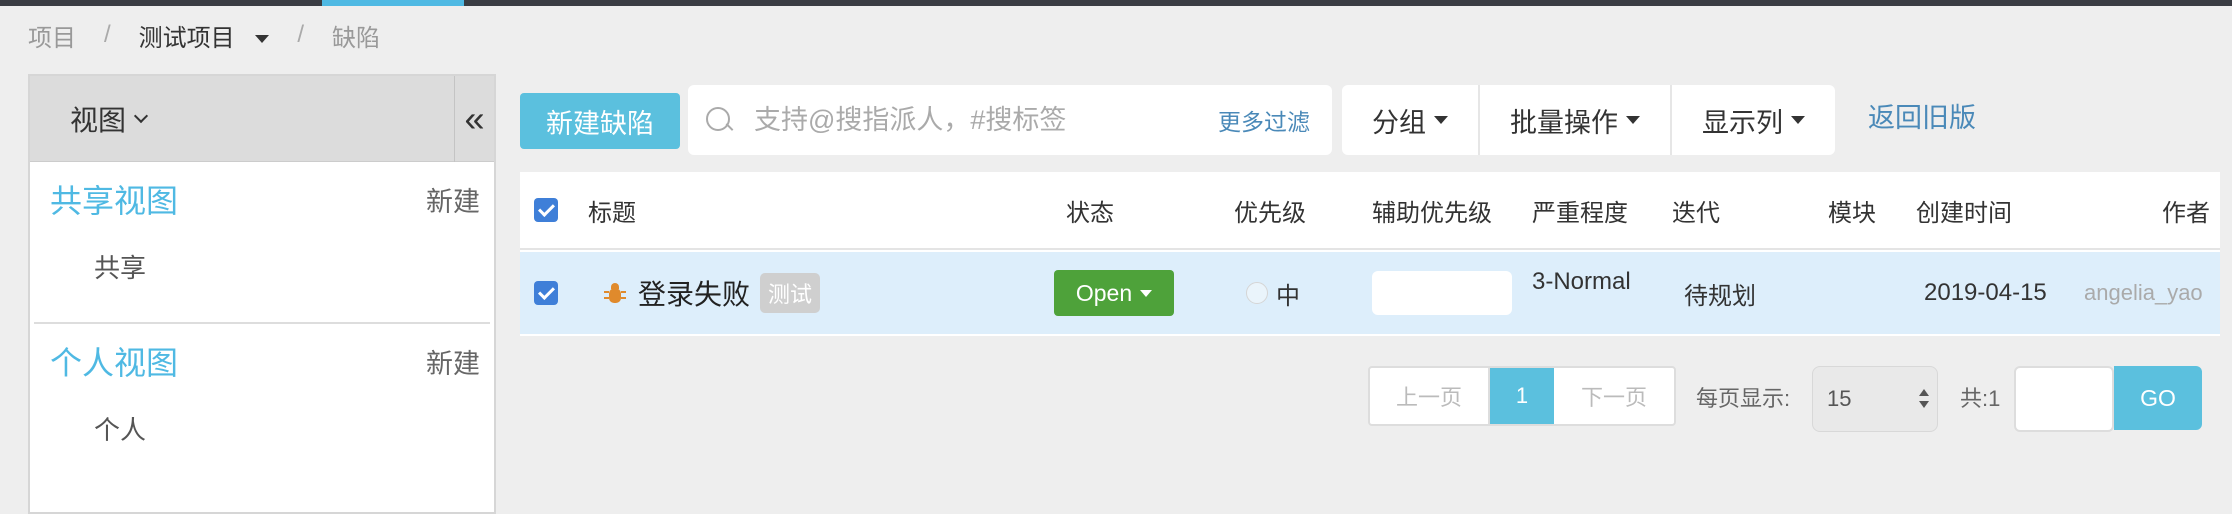 The image size is (2232, 514). I want to click on collapse-sidebar-button: «, so click(474, 119).